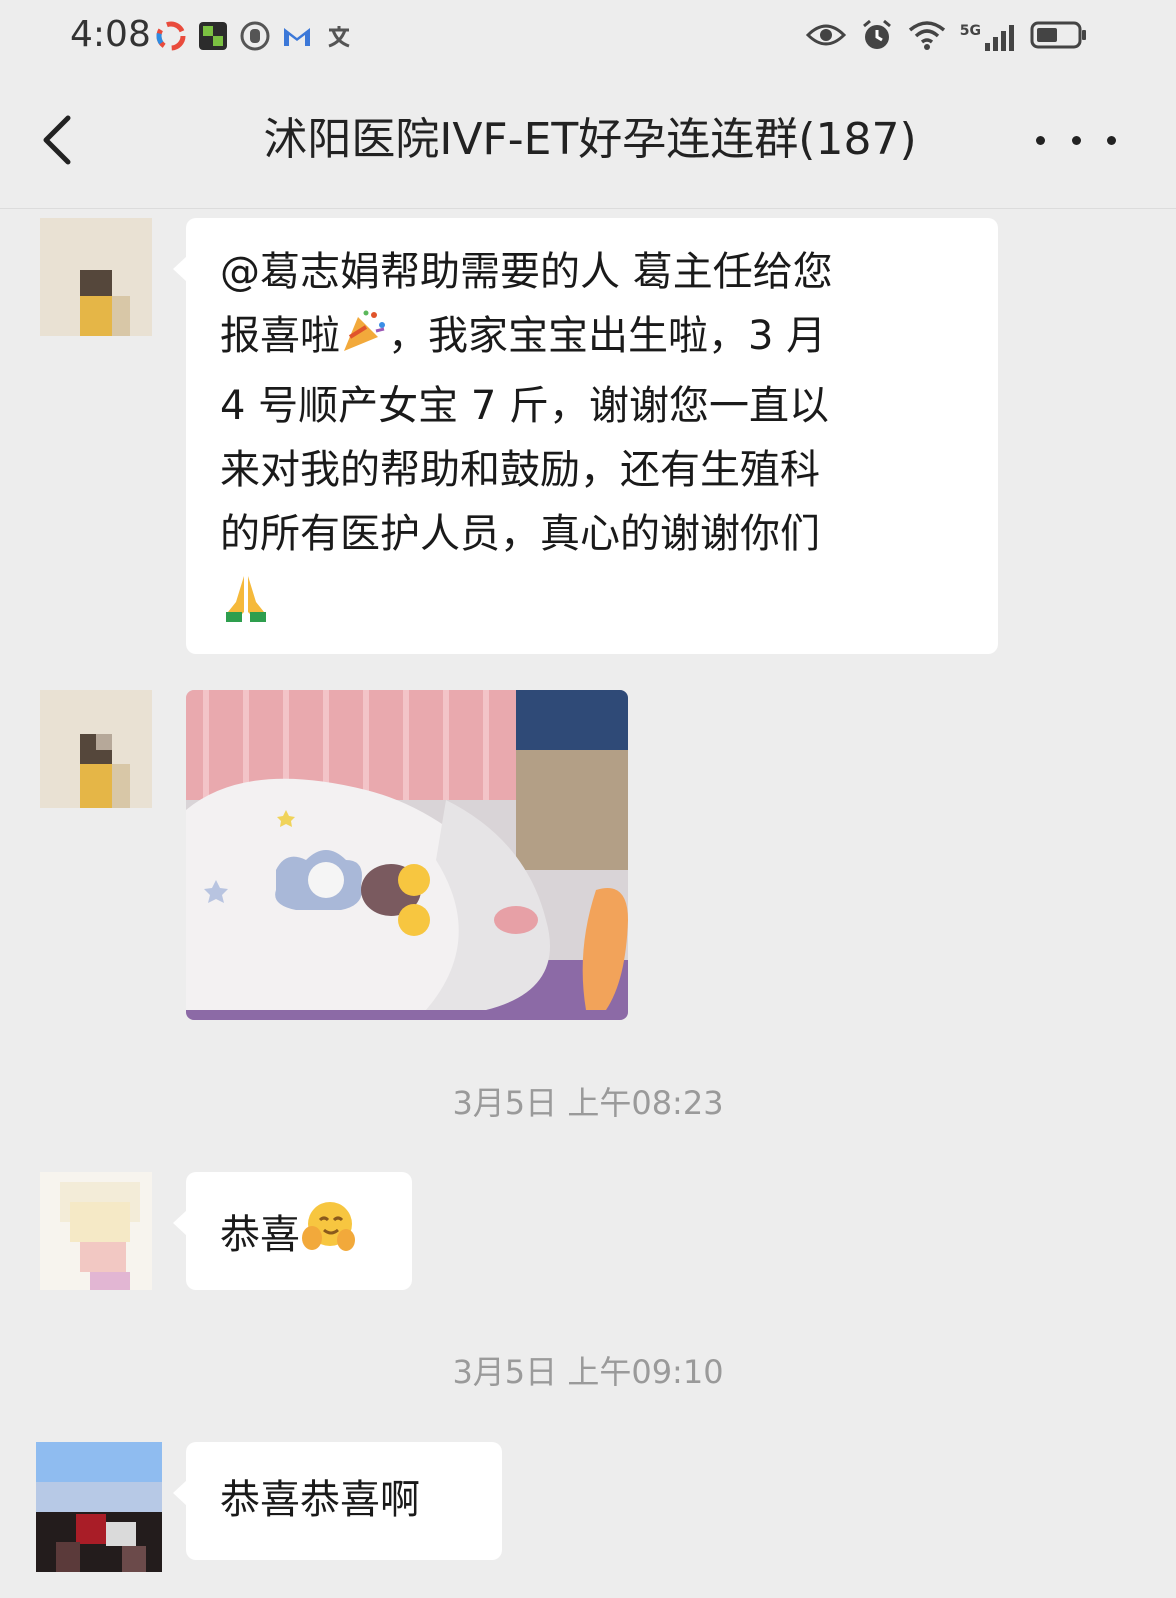  I want to click on cloud-sync-icon, so click(171, 36).